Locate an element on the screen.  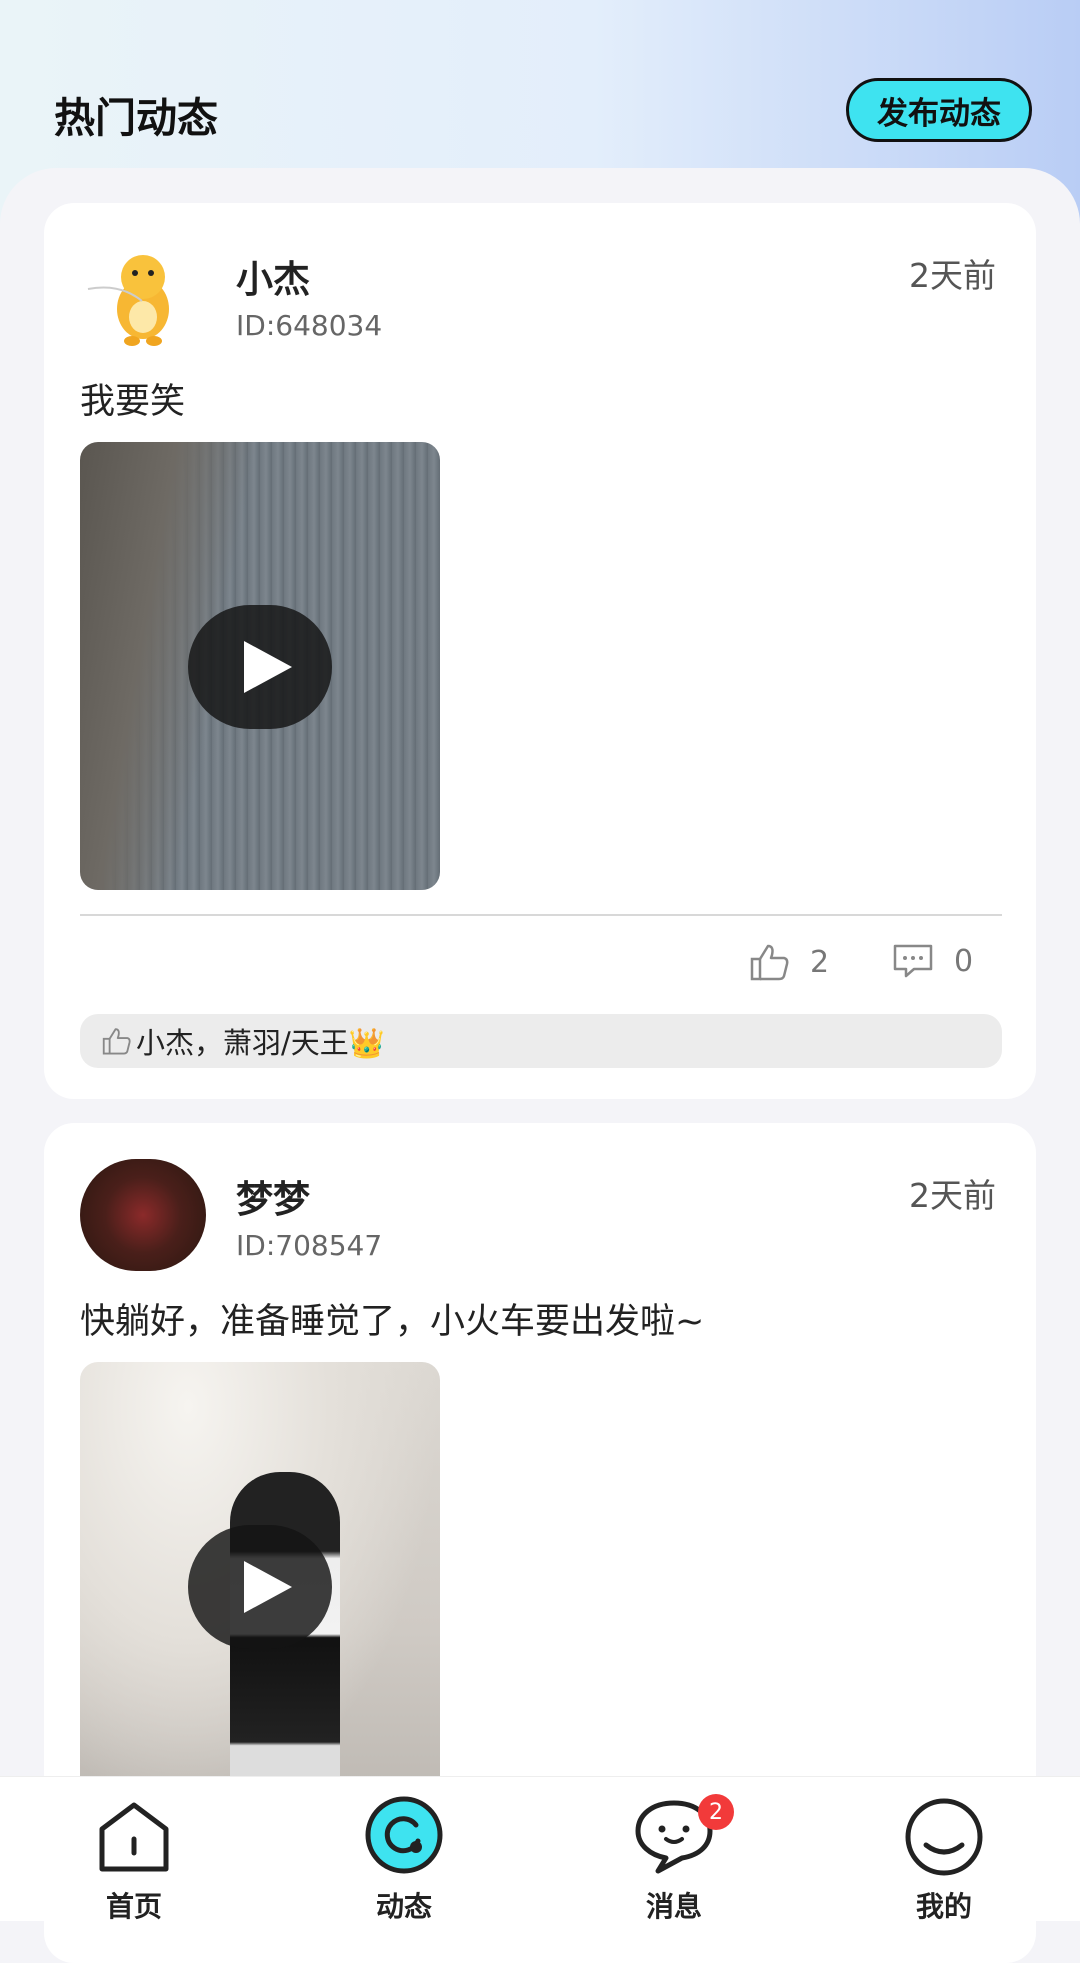
dinosaur-avatar-icon is located at coordinates (128, 300).